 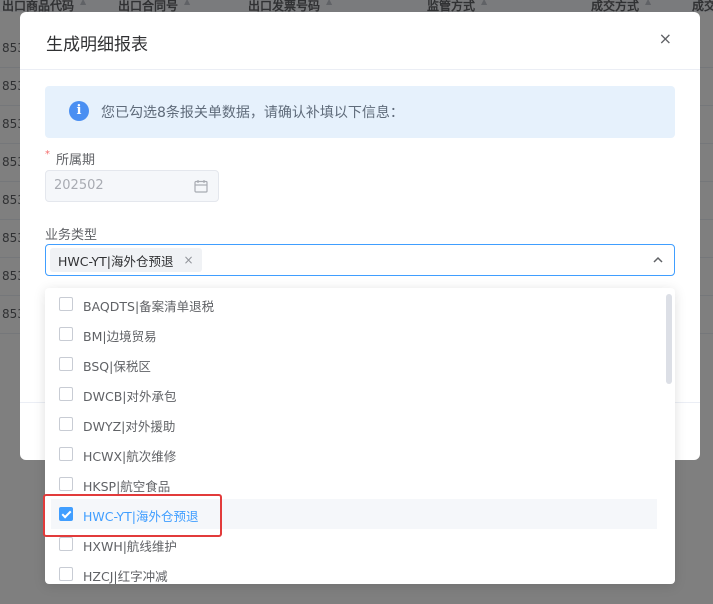 What do you see at coordinates (354, 544) in the screenshot?
I see `dropdown-option: HXWH|航线维护` at bounding box center [354, 544].